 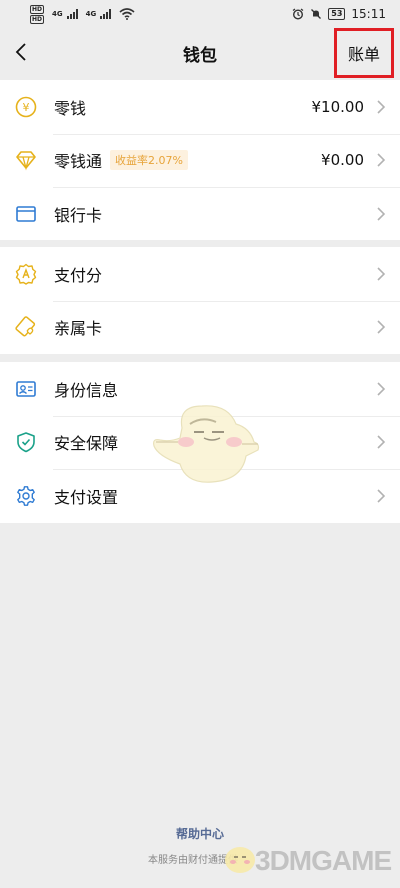 What do you see at coordinates (200, 274) in the screenshot?
I see `list-item-pay-score: 支付分` at bounding box center [200, 274].